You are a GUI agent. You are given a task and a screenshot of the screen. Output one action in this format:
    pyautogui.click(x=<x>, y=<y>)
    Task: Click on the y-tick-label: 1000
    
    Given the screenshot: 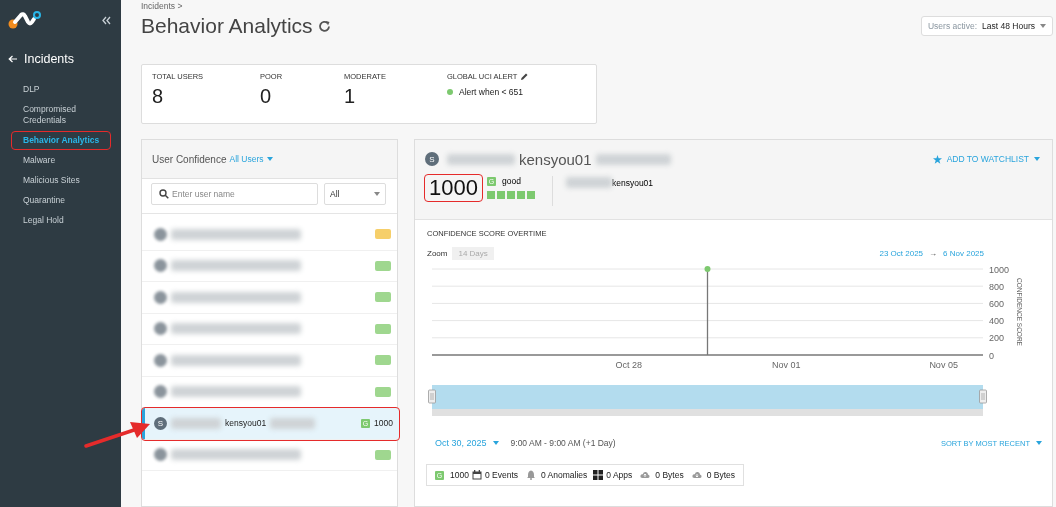 What is the action you would take?
    pyautogui.click(x=999, y=269)
    